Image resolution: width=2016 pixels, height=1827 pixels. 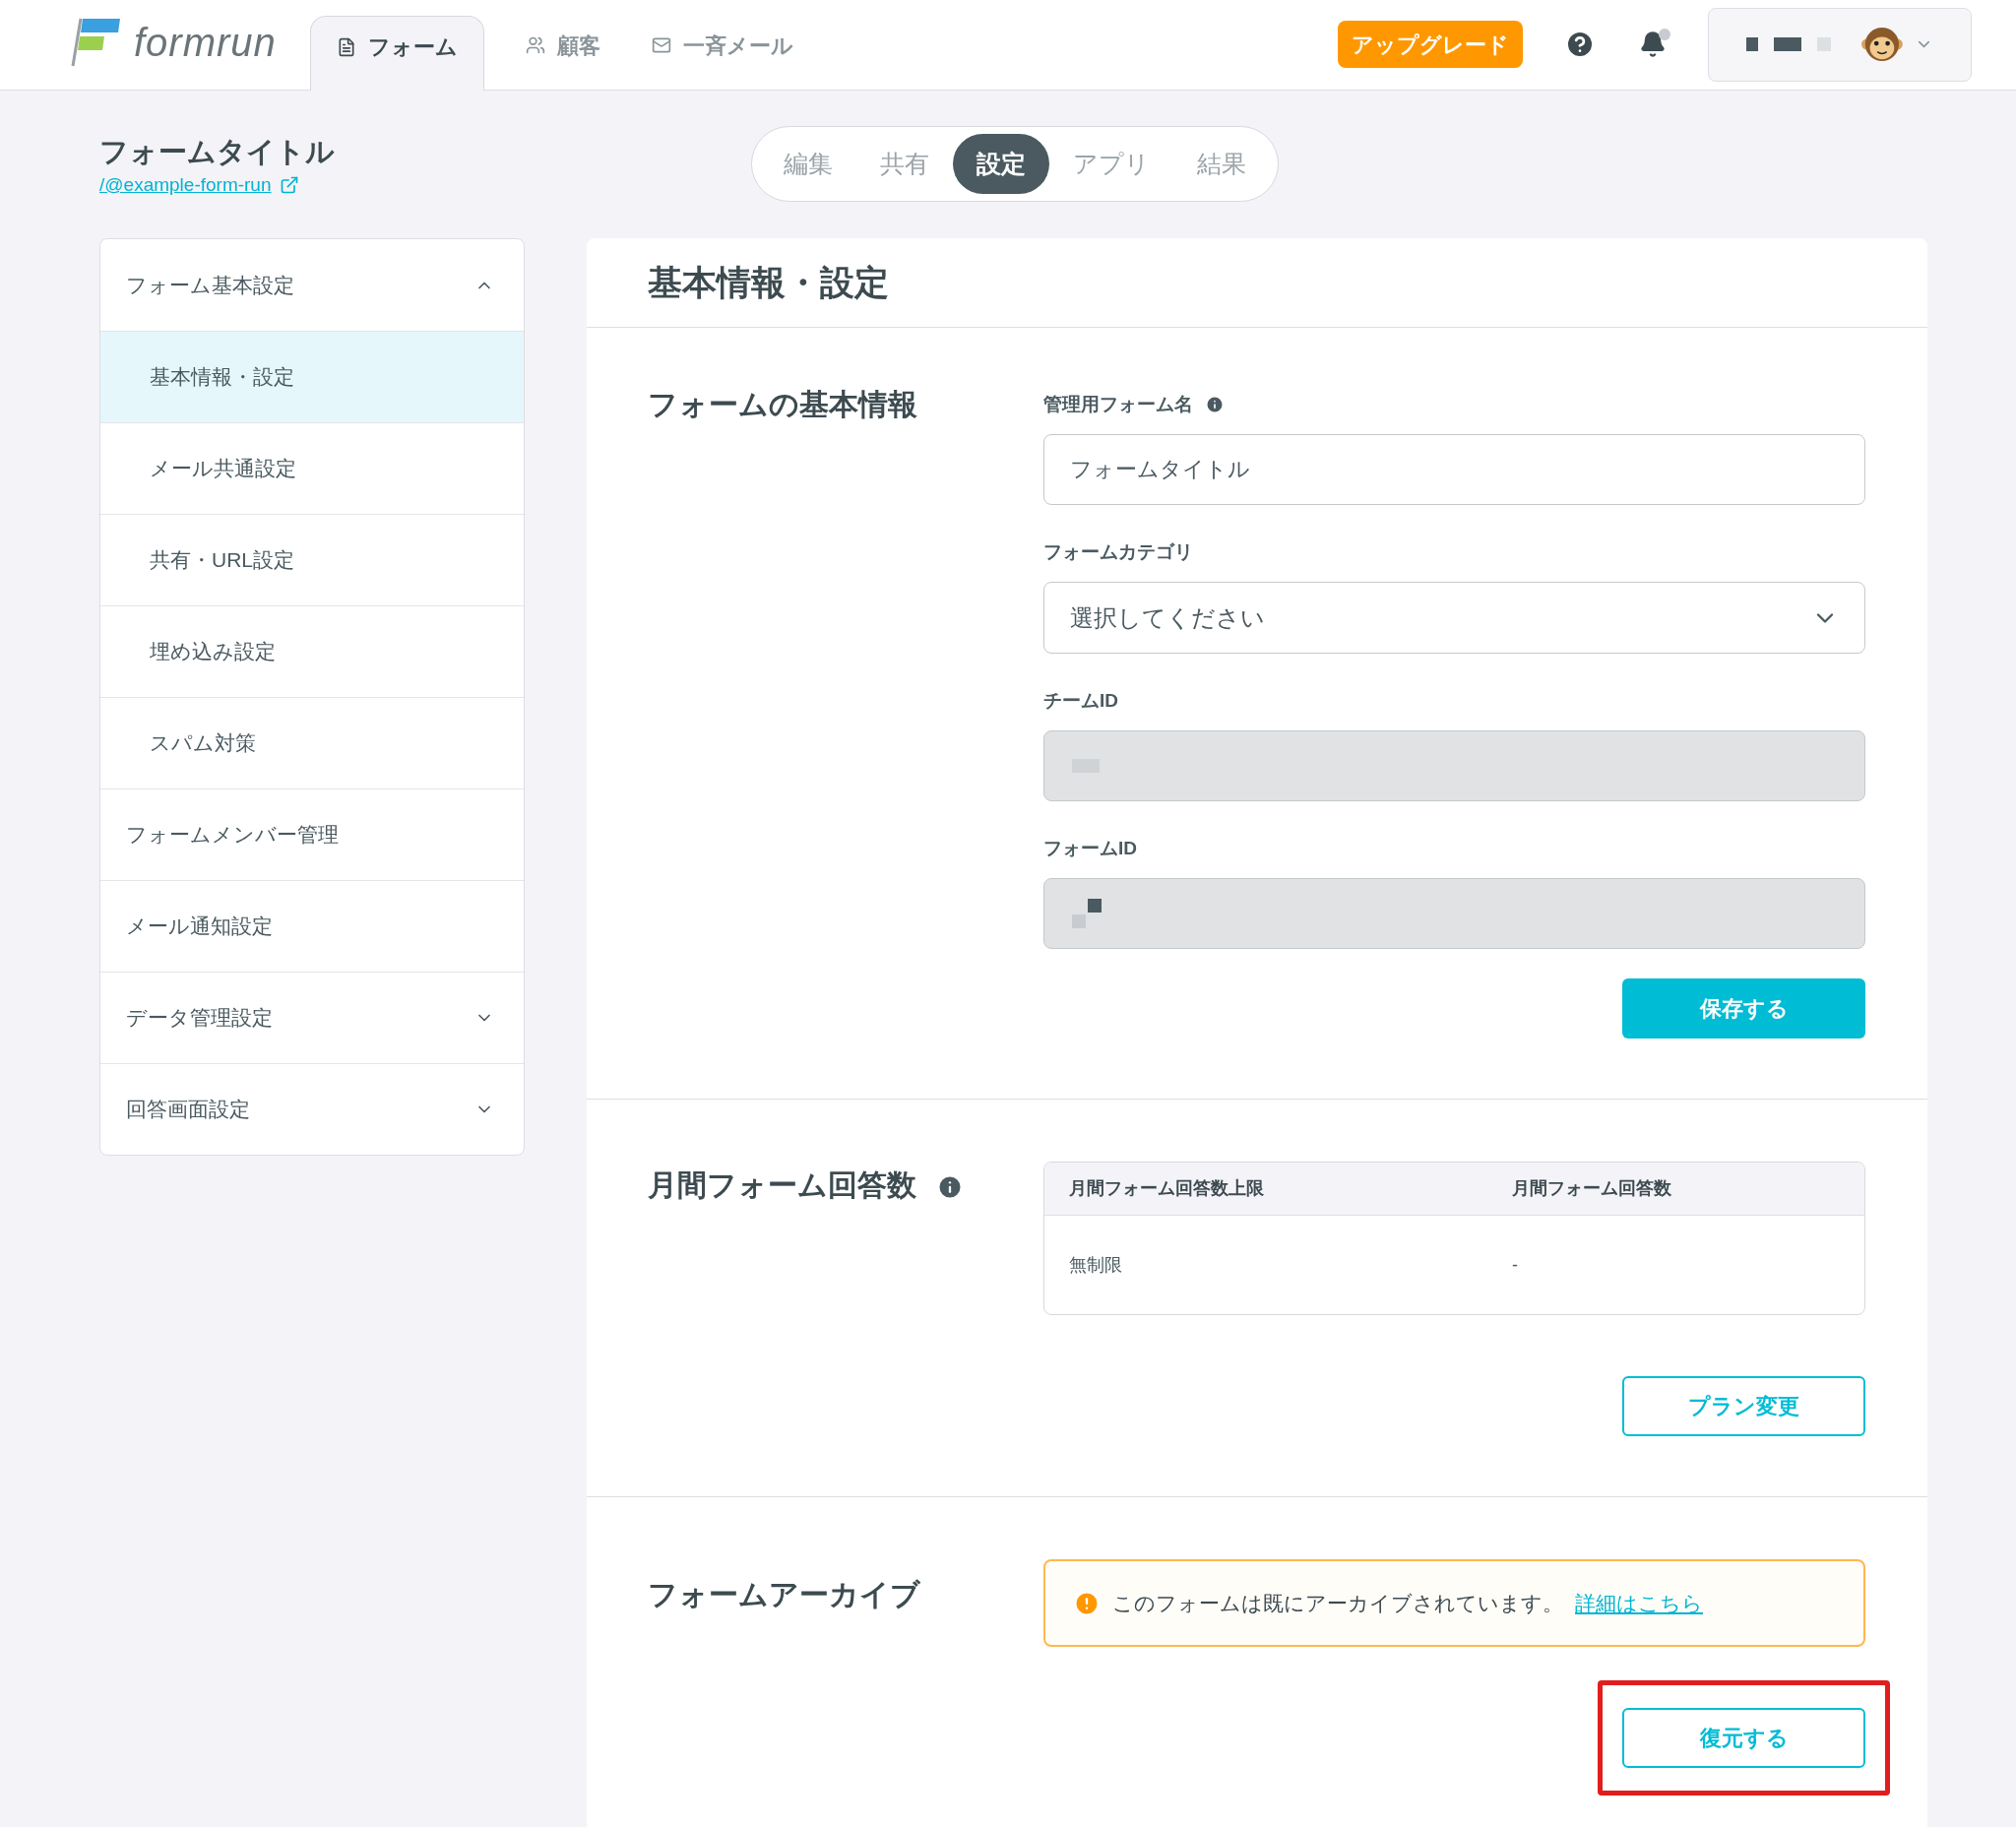 I want to click on monkey-avatar-icon, so click(x=1882, y=44).